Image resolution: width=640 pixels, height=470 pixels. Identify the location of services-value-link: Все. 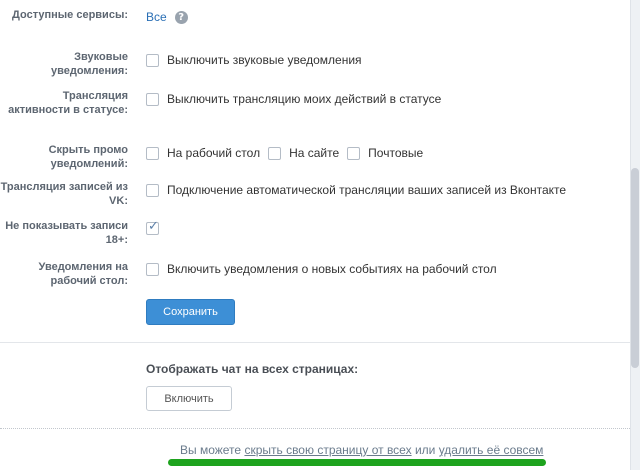
(156, 17).